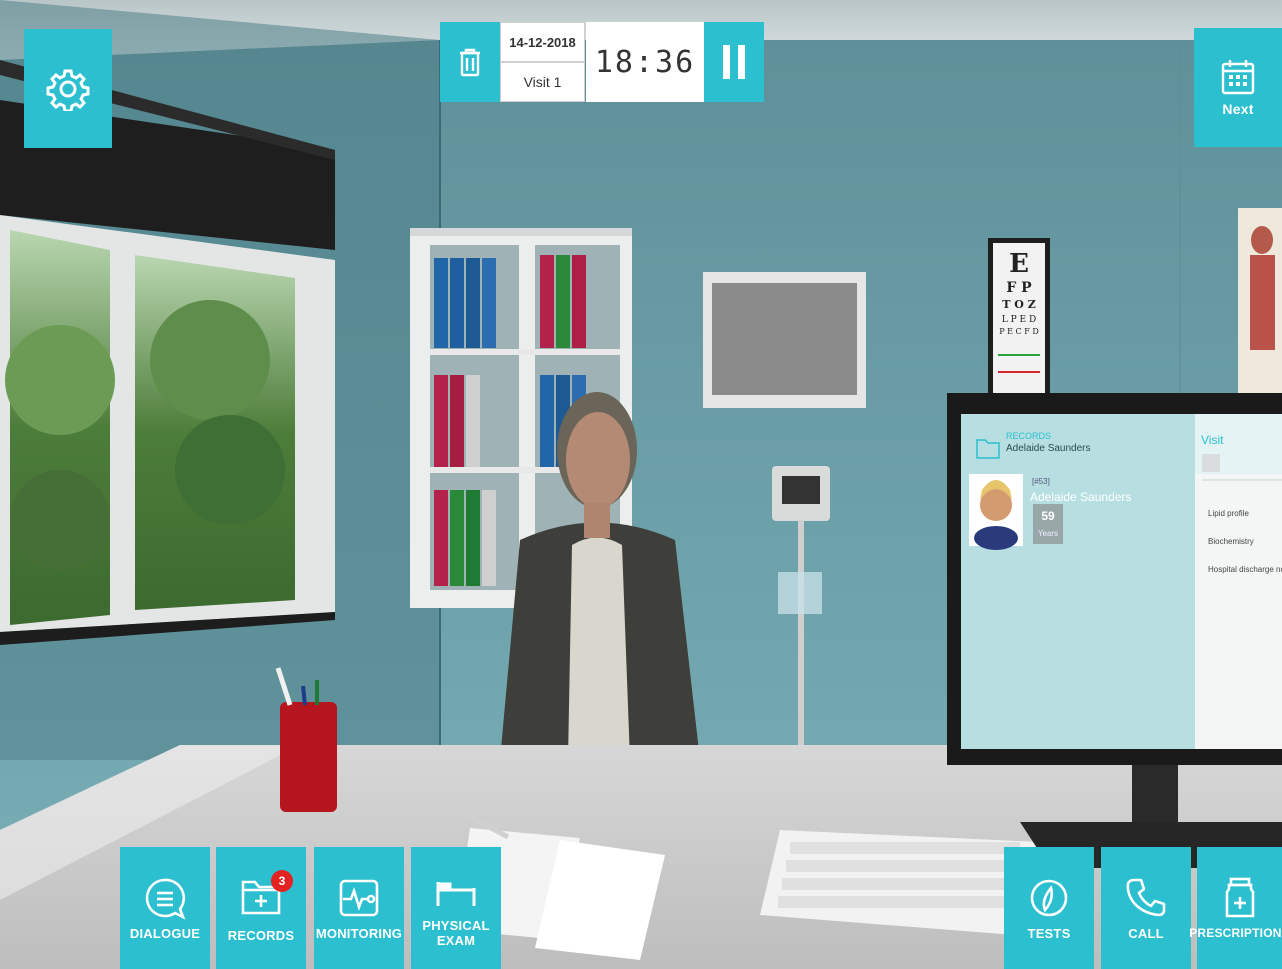  Describe the element at coordinates (359, 933) in the screenshot. I see `monitoring-label: MONITORING` at that location.